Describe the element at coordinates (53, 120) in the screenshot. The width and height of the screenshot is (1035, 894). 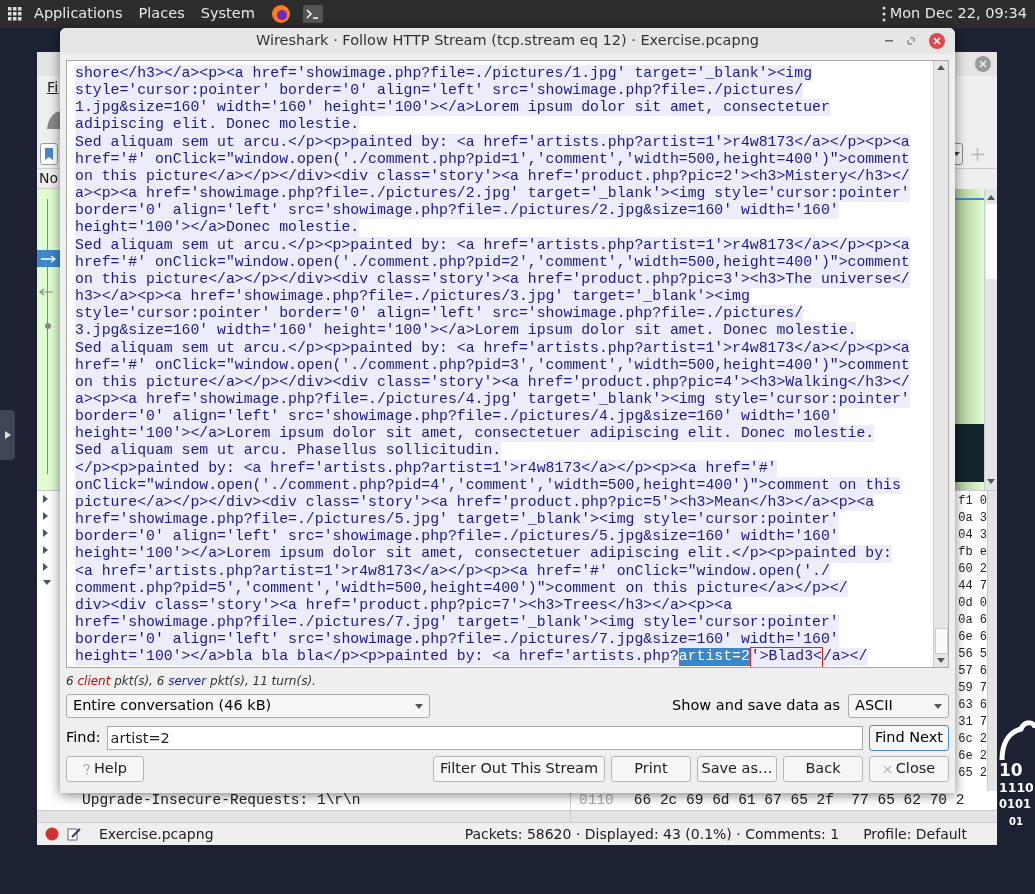
I see `shark-fin-icon` at that location.